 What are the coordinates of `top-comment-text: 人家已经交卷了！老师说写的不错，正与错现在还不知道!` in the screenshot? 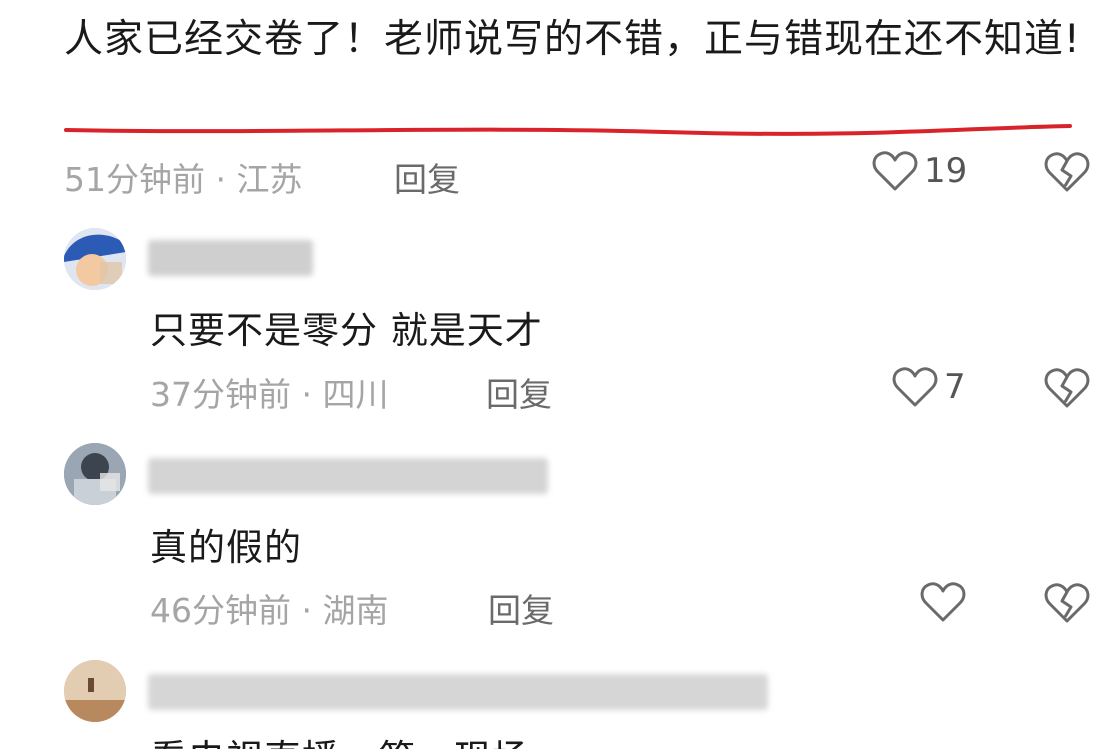 It's located at (572, 39).